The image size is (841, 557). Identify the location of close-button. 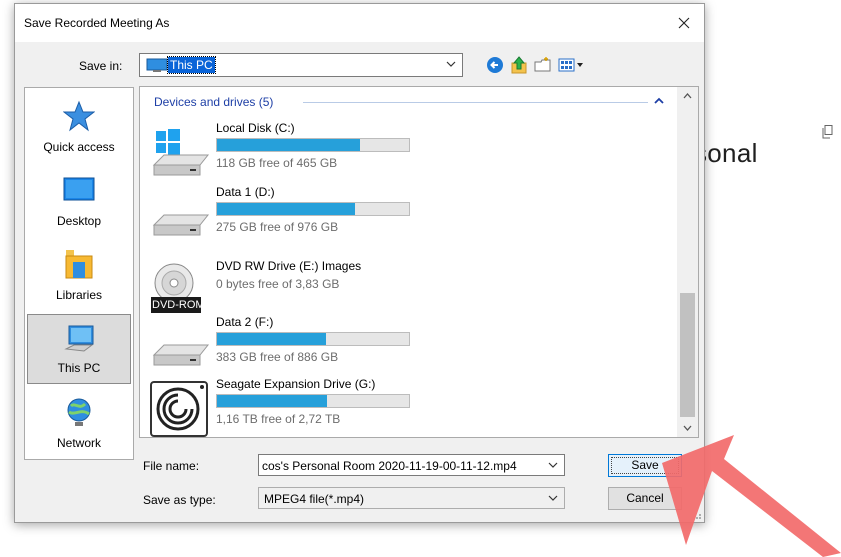
(684, 23).